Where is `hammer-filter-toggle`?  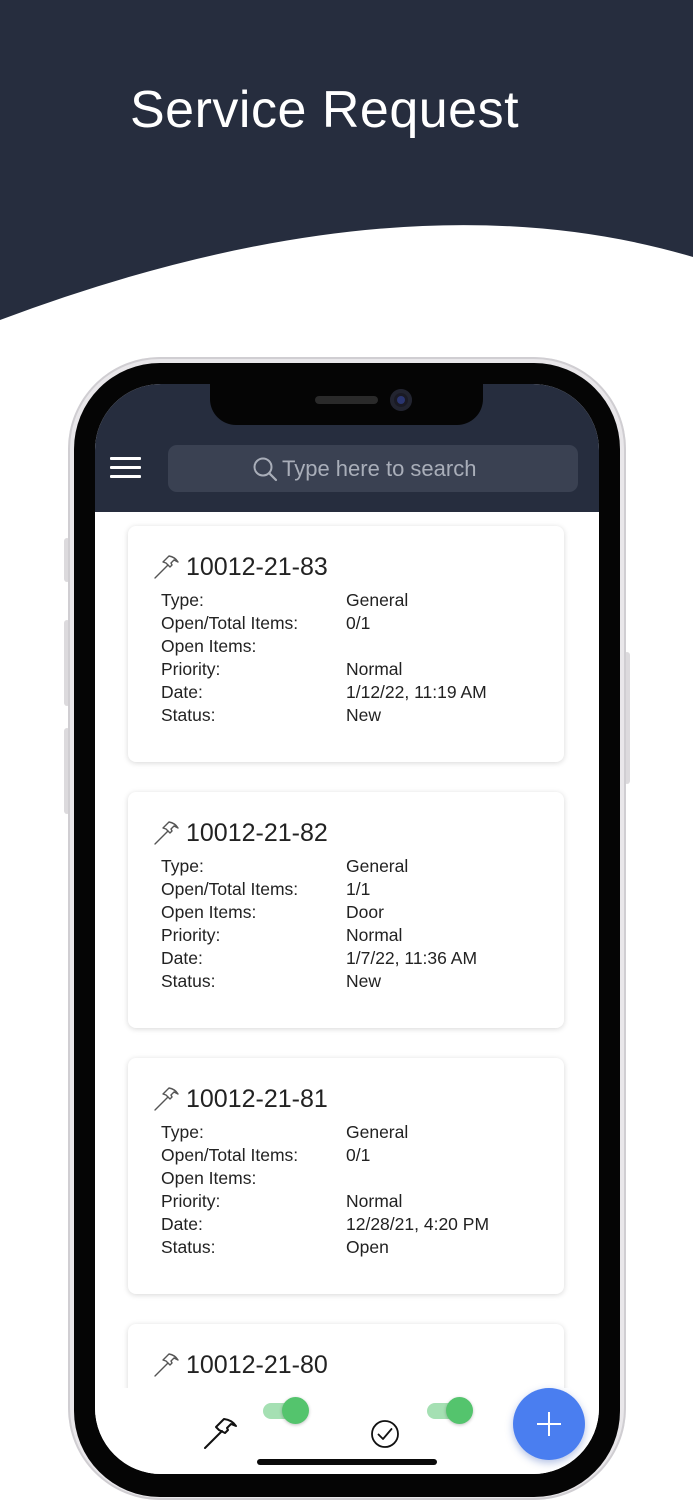
hammer-filter-toggle is located at coordinates (286, 1410).